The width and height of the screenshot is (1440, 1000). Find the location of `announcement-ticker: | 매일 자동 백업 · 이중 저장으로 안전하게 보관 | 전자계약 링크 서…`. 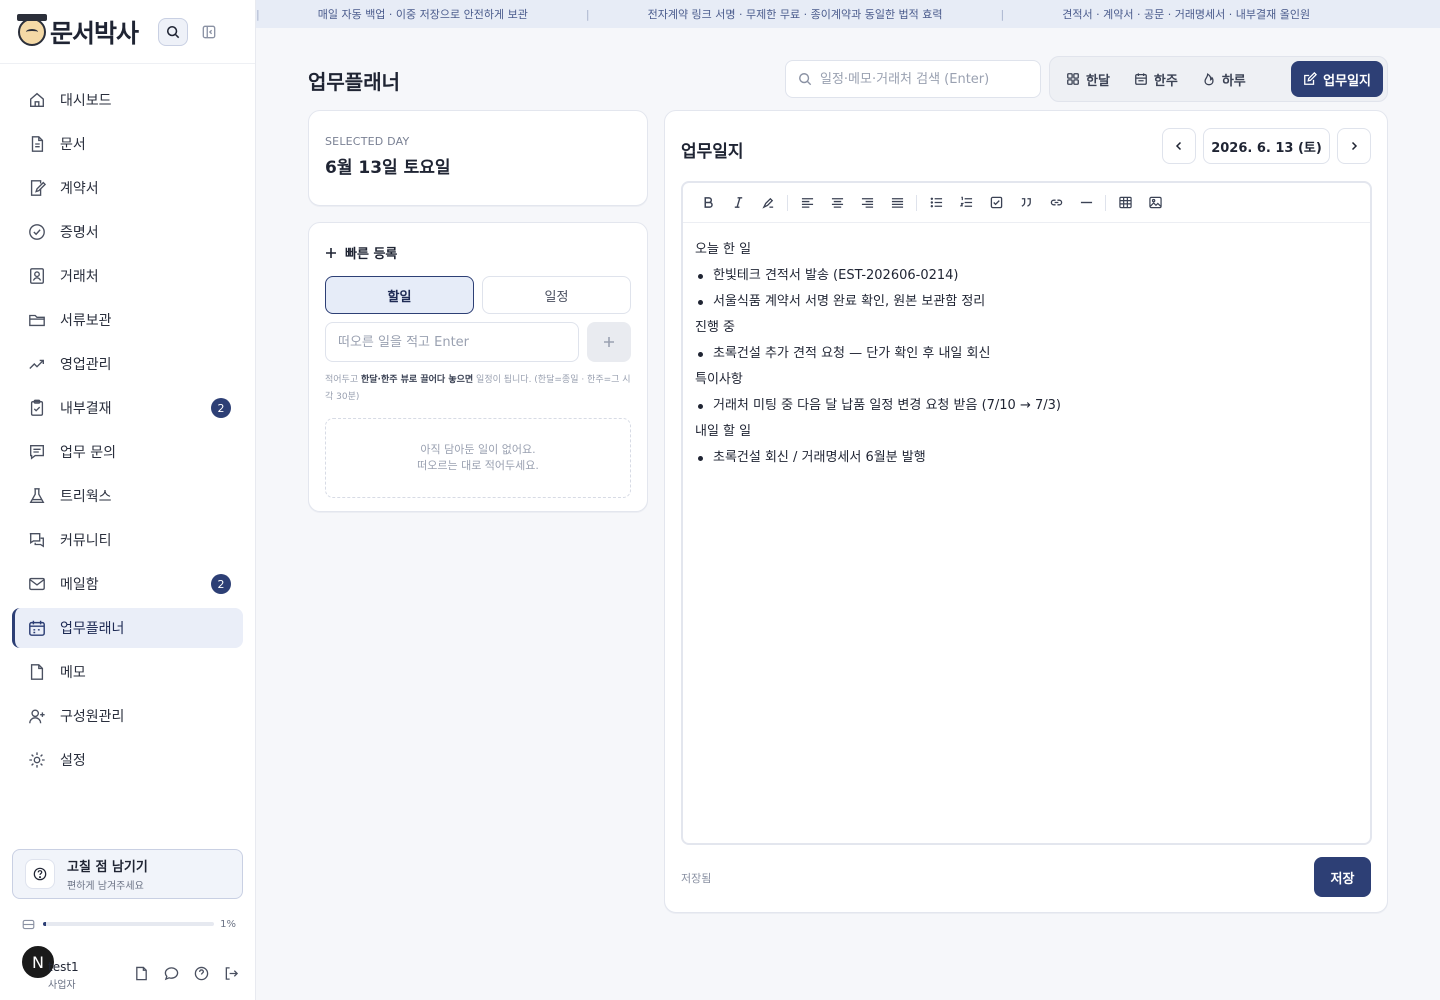

announcement-ticker: | 매일 자동 백업 · 이중 저장으로 안전하게 보관 | 전자계약 링크 서… is located at coordinates (848, 14).